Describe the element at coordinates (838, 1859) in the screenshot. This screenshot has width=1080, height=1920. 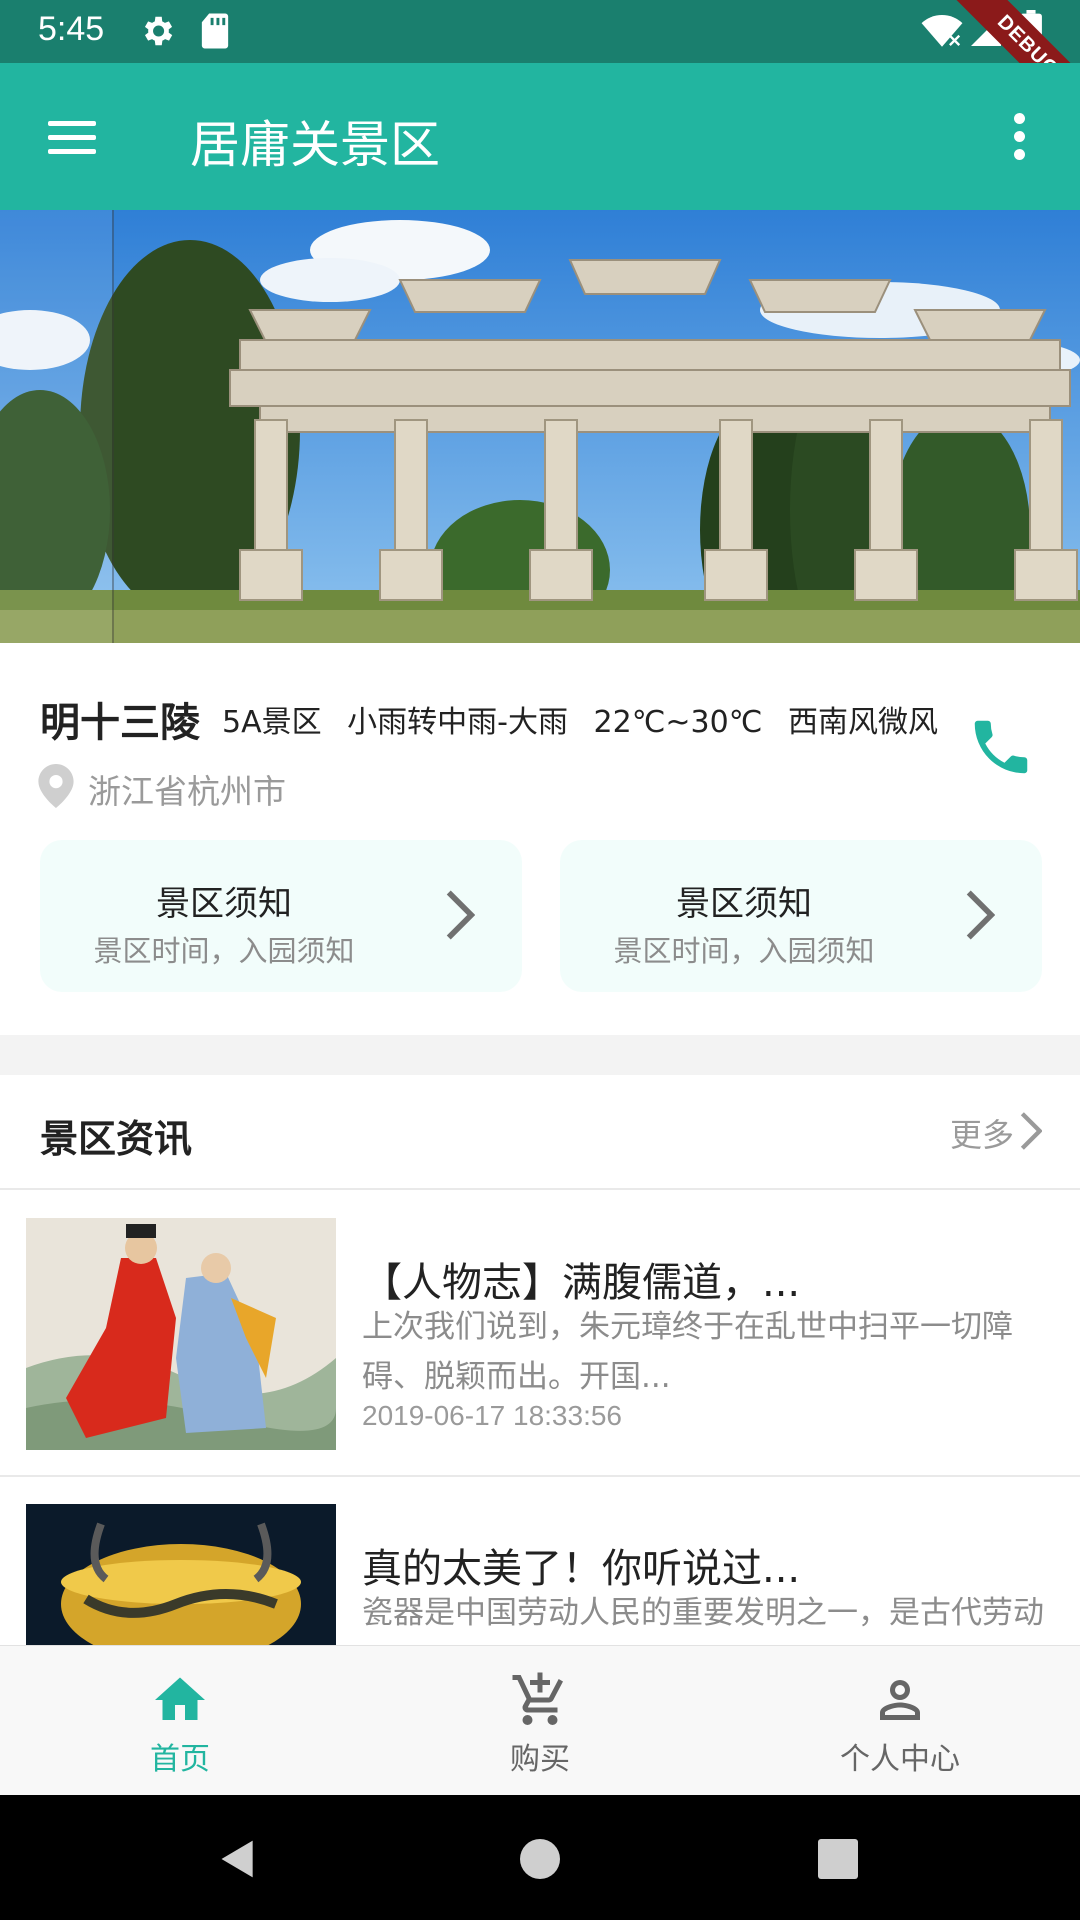
I see `recent-apps-button` at that location.